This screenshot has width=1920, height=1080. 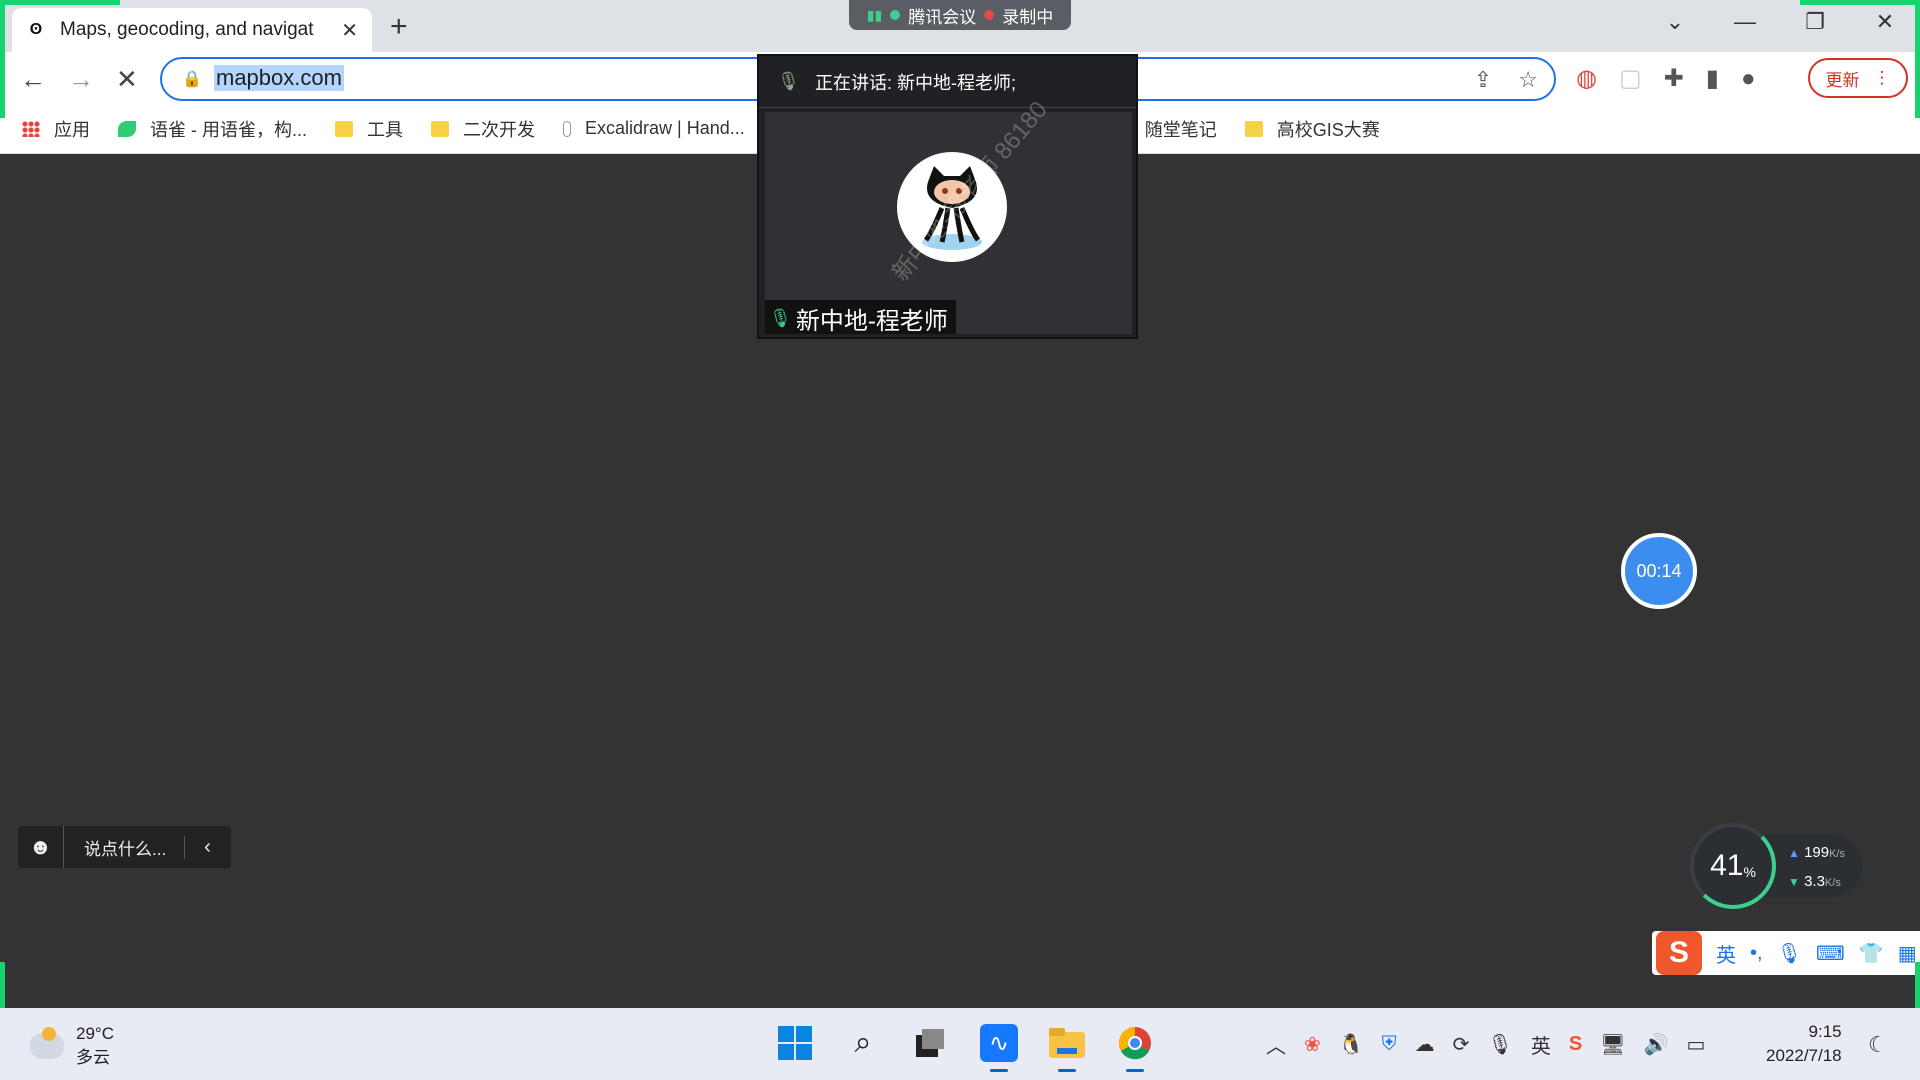 I want to click on ime-mode: 英, so click(x=1726, y=953).